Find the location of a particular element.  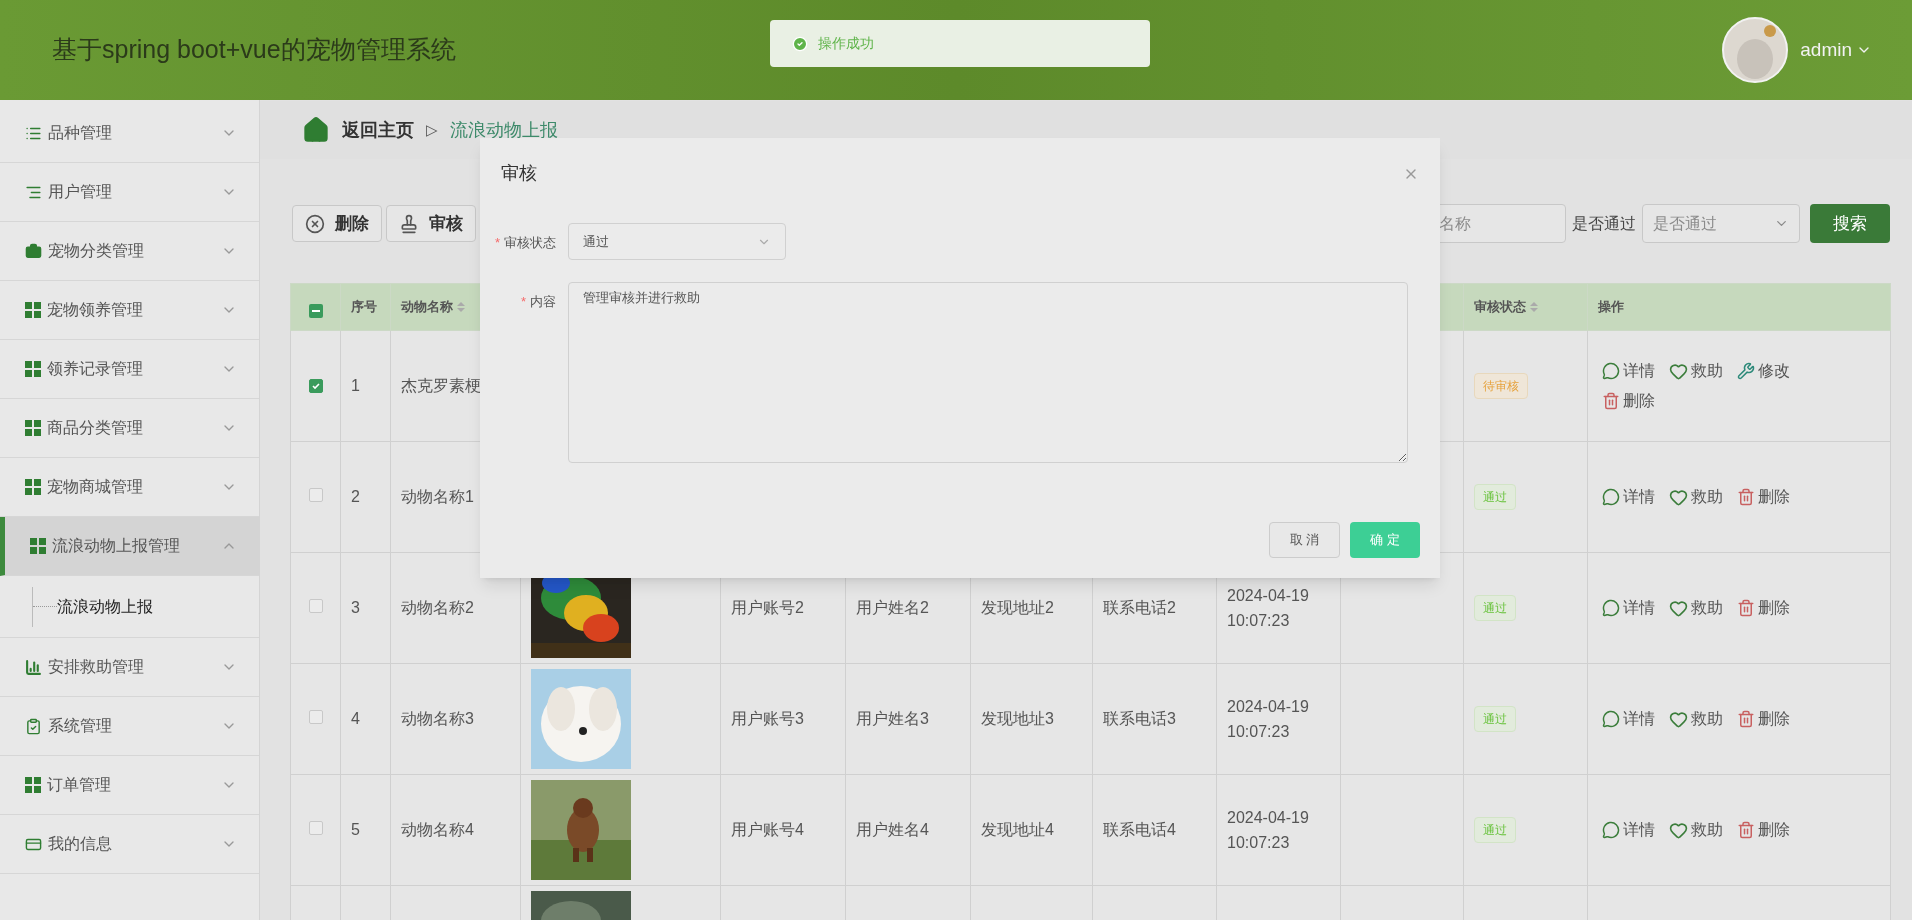

sidebar-item: 用户管理 is located at coordinates (129, 192).